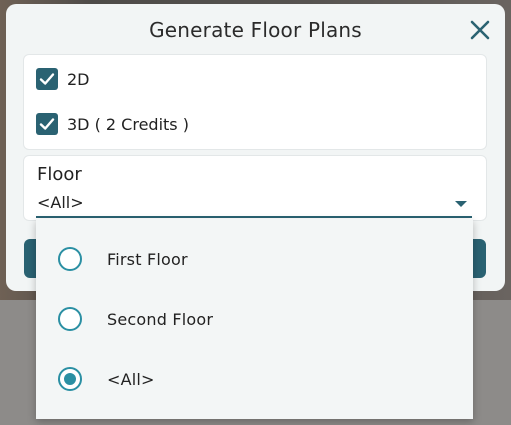  I want to click on checkbox-3d: 3D ( 2 Credits ), so click(112, 124).